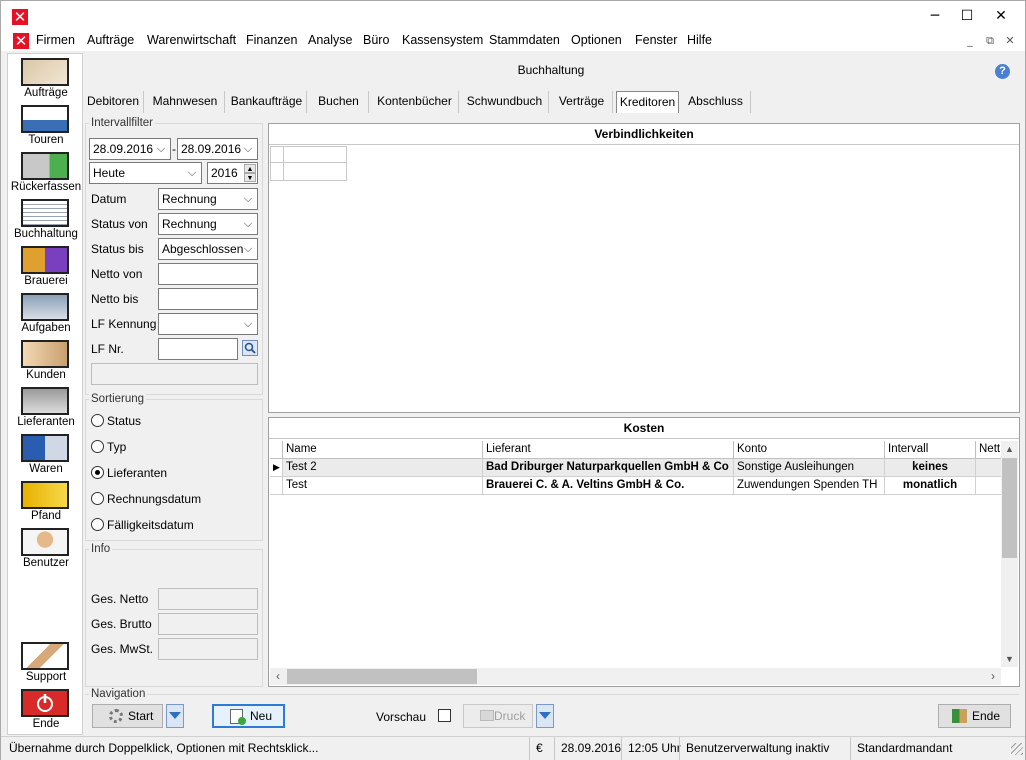 This screenshot has width=1026, height=760. I want to click on column-header-netto: Nett, so click(988, 450).